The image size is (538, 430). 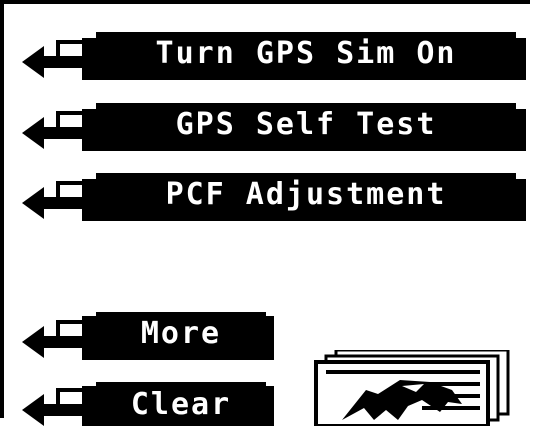 I want to click on turn-gps-sim-on-button: Turn GPS Sim On, so click(x=276, y=57).